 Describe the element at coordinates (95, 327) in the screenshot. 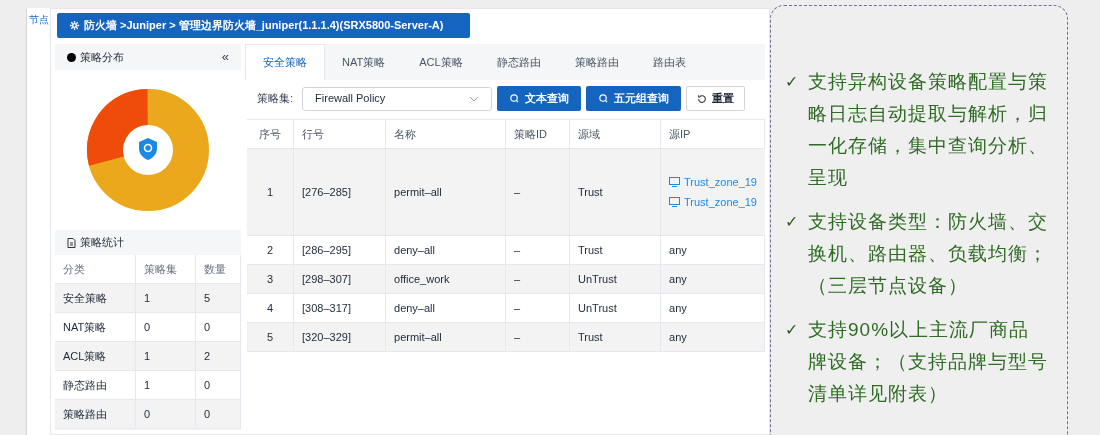

I see `table-cell: NAT策略` at that location.